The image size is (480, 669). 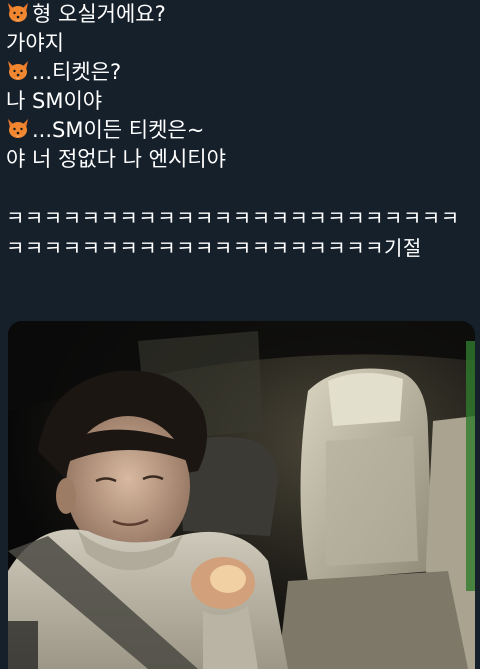 I want to click on tweet-line-text: ...SM이든 티켓은~, so click(x=118, y=130).